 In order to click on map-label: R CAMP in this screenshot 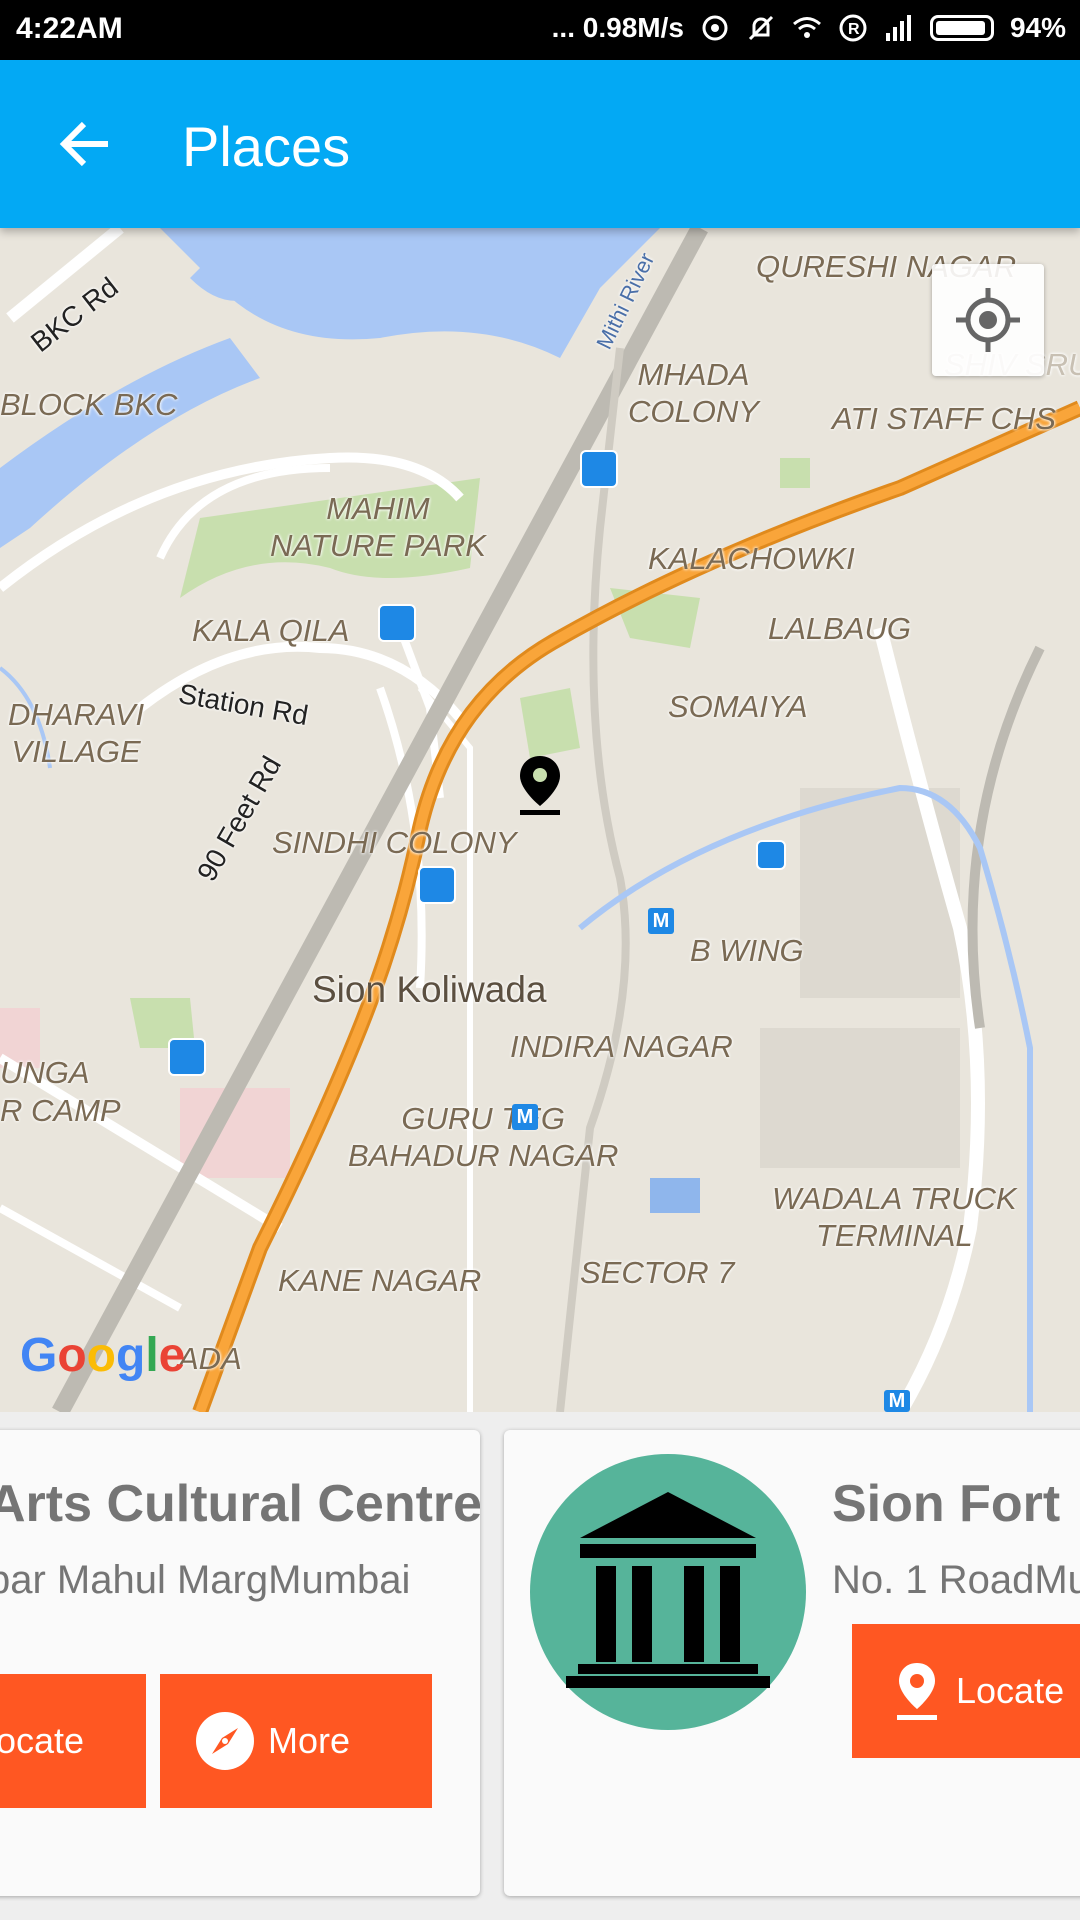, I will do `click(60, 1110)`.